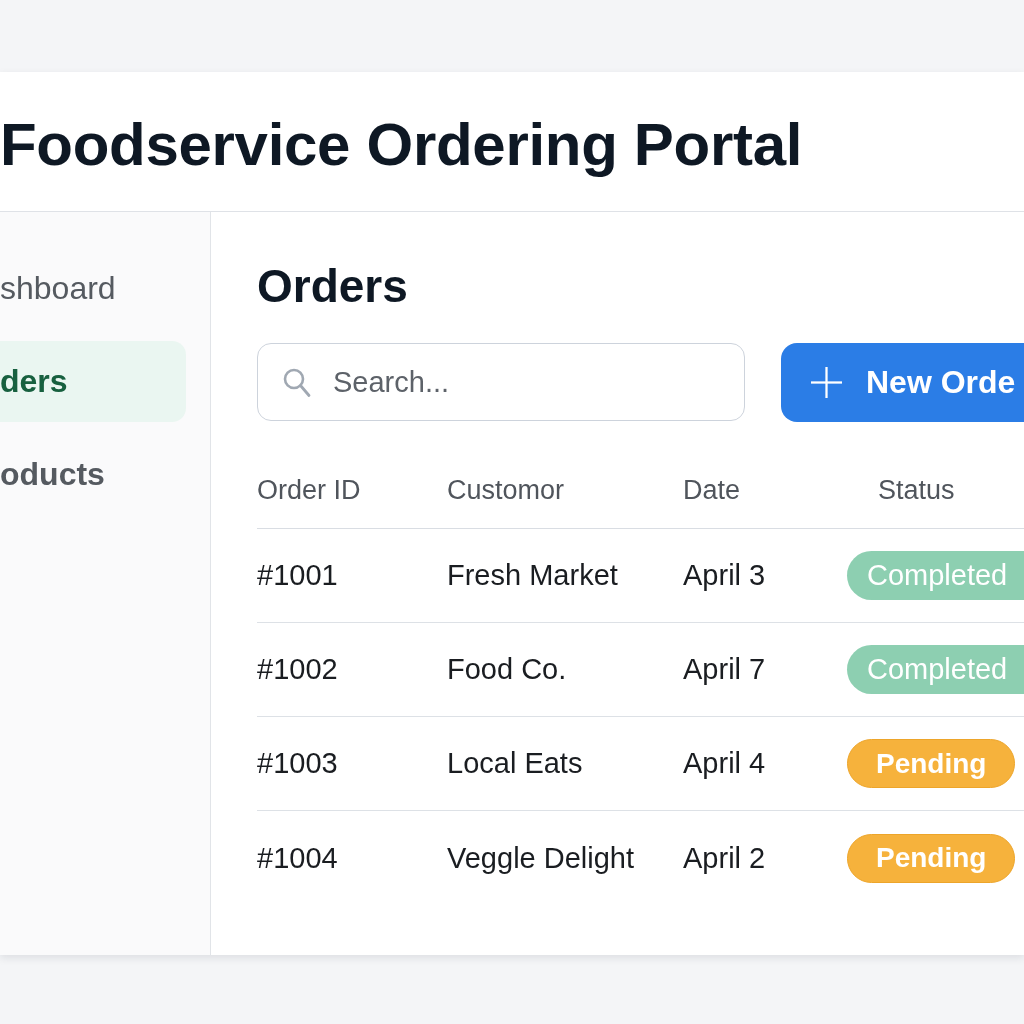  What do you see at coordinates (401, 144) in the screenshot?
I see `app-title: Foodservice Ordering Portal` at bounding box center [401, 144].